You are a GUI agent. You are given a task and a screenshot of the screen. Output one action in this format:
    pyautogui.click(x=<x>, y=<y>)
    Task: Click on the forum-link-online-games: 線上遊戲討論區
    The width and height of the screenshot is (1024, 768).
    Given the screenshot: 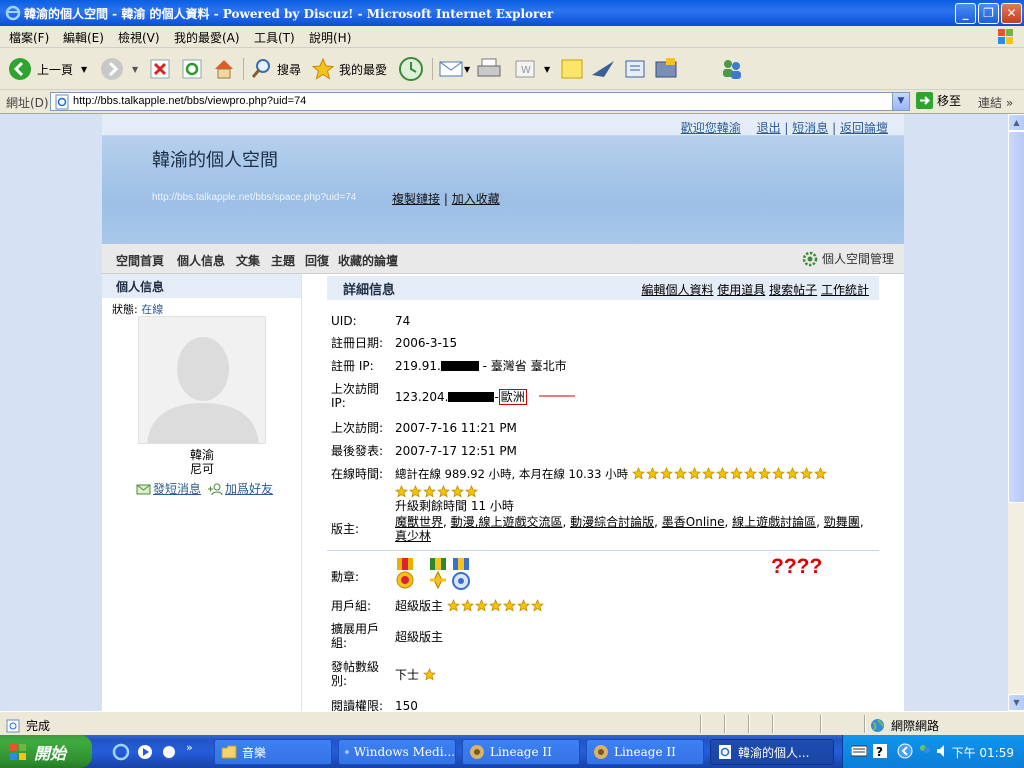 What is the action you would take?
    pyautogui.click(x=774, y=522)
    